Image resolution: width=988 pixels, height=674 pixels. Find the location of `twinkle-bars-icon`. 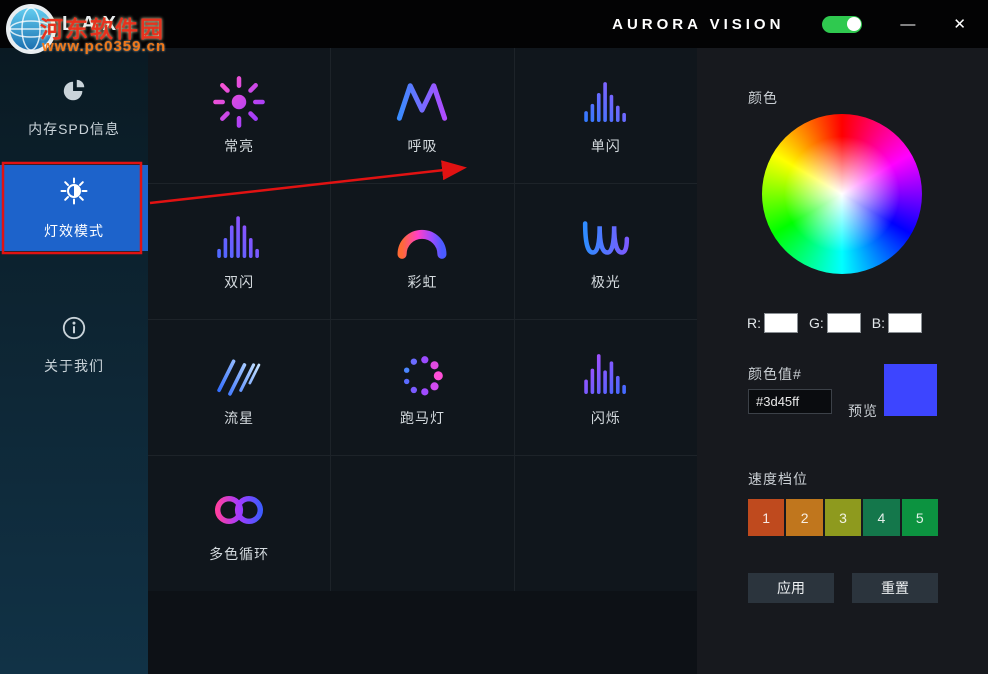

twinkle-bars-icon is located at coordinates (606, 374).